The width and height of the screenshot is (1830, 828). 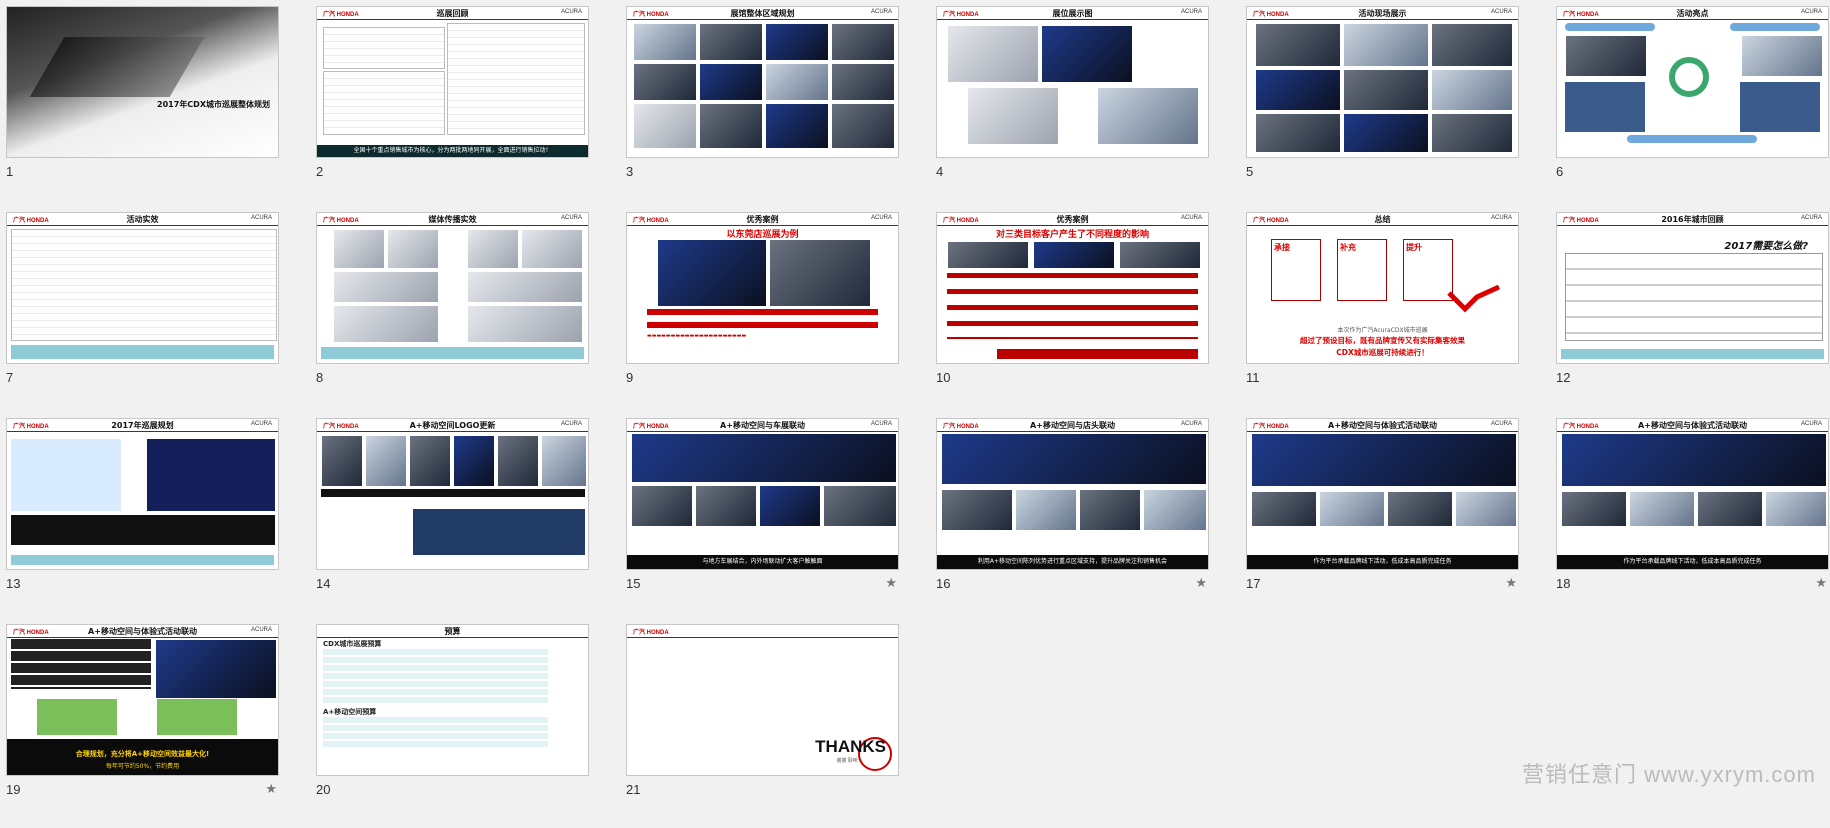 What do you see at coordinates (384, 48) in the screenshot?
I see `info-table` at bounding box center [384, 48].